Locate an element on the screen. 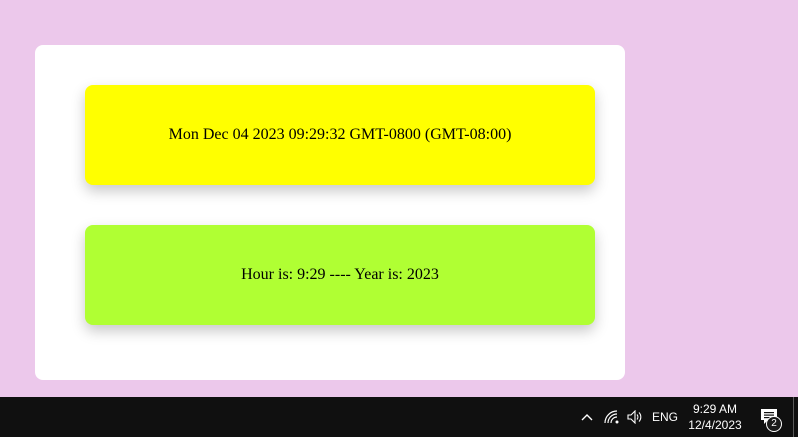  chevron-up-icon is located at coordinates (587, 417).